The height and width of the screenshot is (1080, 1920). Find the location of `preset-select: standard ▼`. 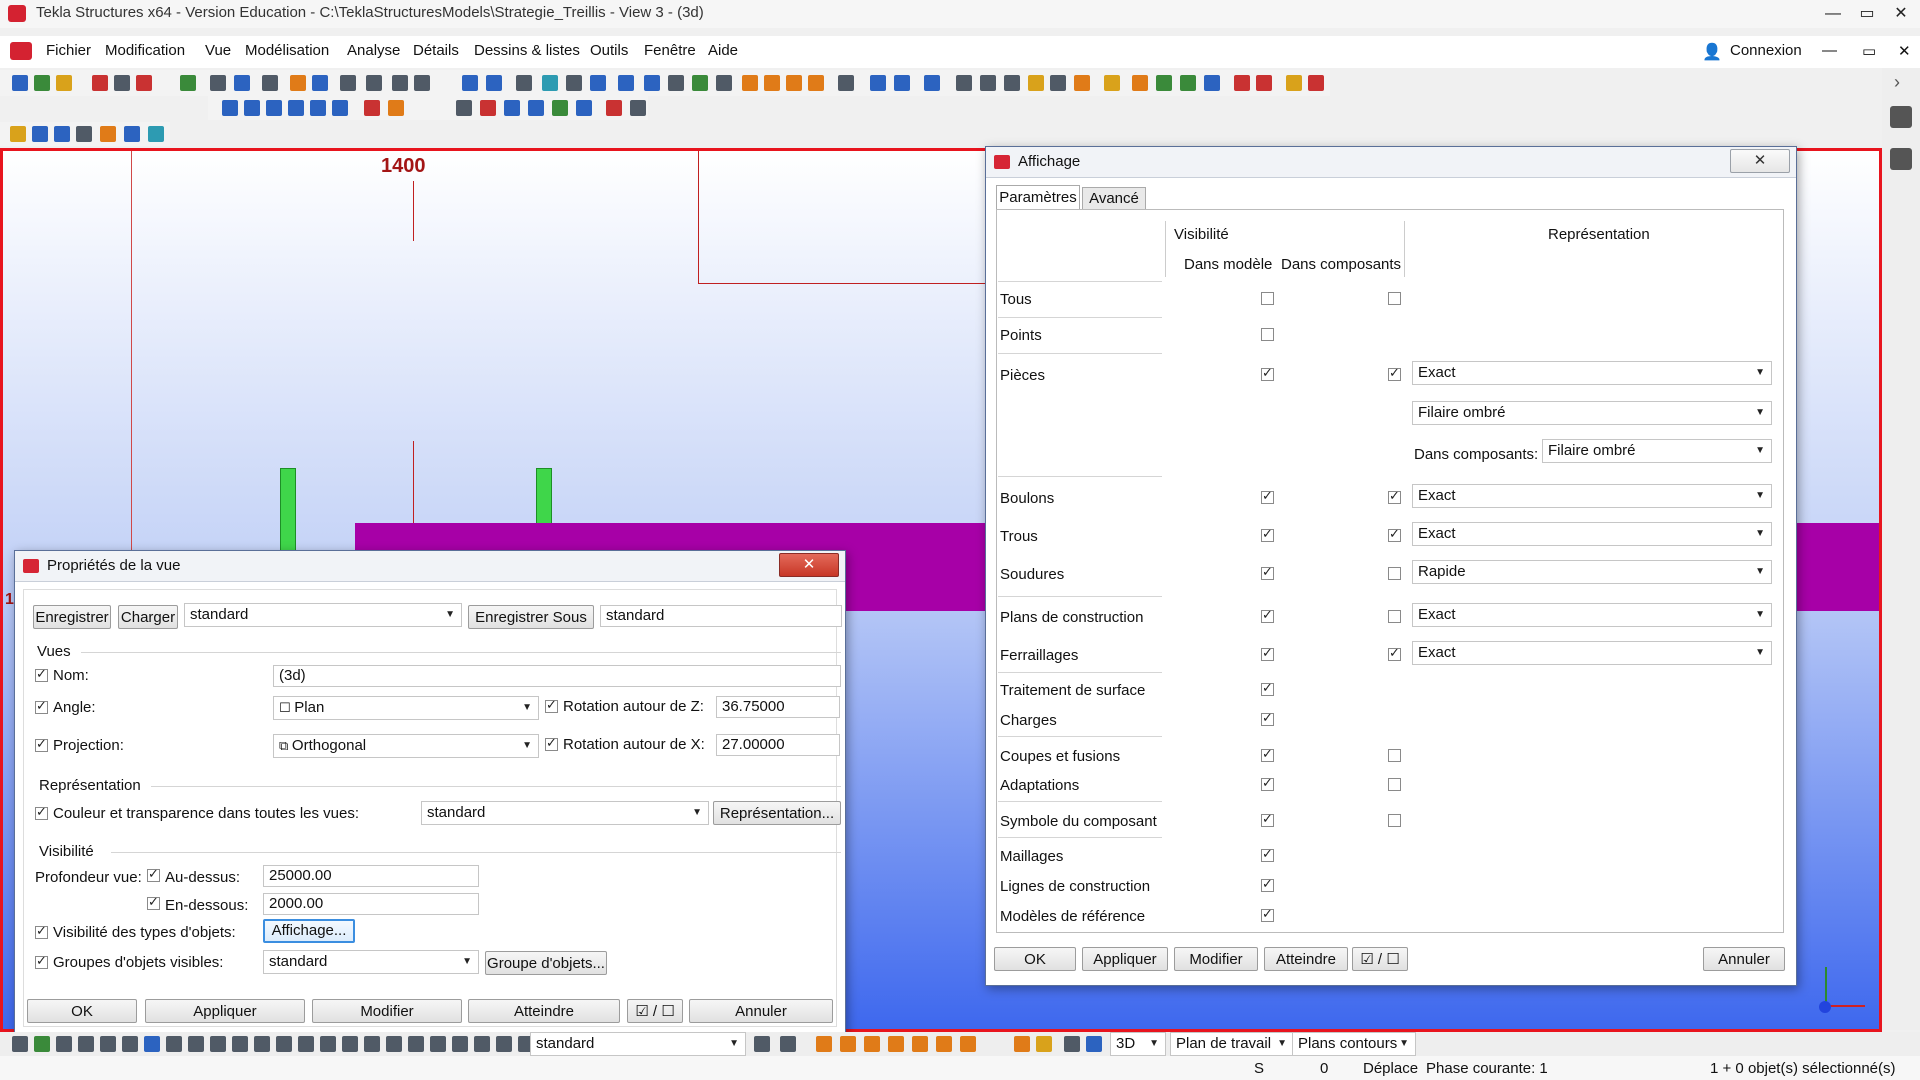

preset-select: standard ▼ is located at coordinates (323, 615).